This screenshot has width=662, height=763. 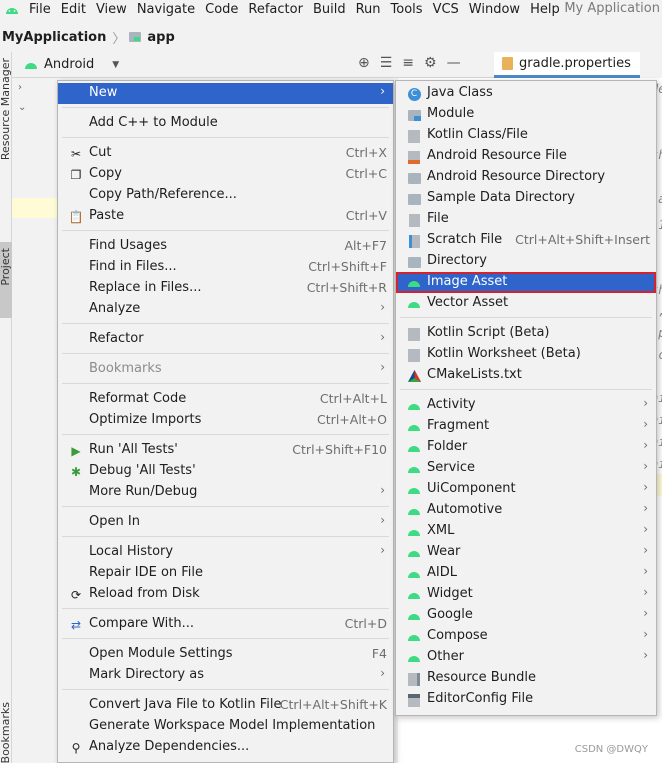 What do you see at coordinates (386, 63) in the screenshot?
I see `expand-all-icon: ☰` at bounding box center [386, 63].